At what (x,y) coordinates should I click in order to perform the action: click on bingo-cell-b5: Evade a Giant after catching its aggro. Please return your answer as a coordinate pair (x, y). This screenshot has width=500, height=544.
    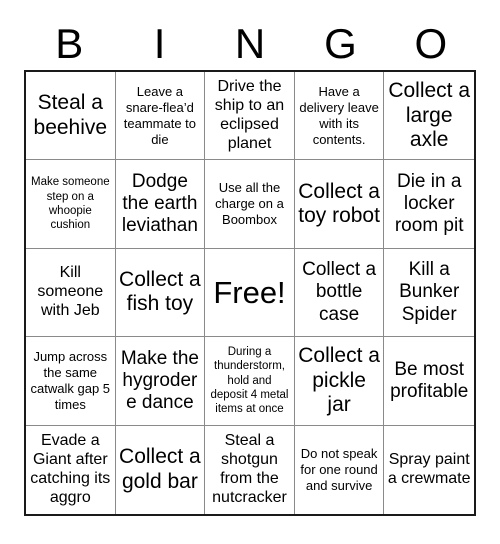
    Looking at the image, I should click on (71, 469).